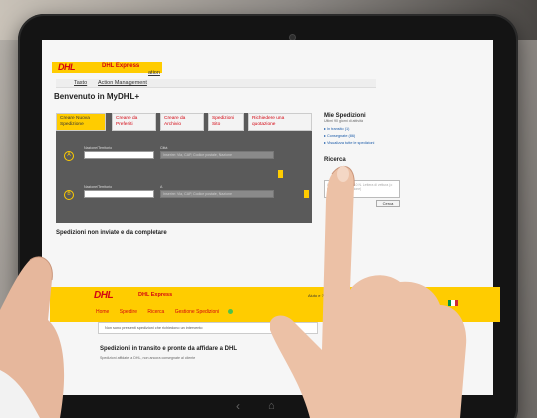 The height and width of the screenshot is (418, 537). I want to click on country-input-b, so click(119, 194).